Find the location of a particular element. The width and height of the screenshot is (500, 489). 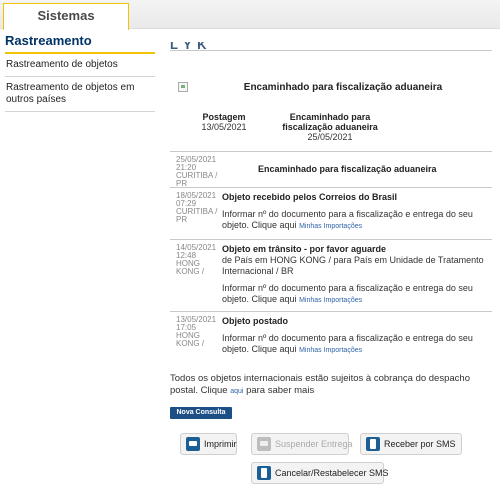

event-title: Encaminhado para fiscalização aduaneira is located at coordinates (347, 169).